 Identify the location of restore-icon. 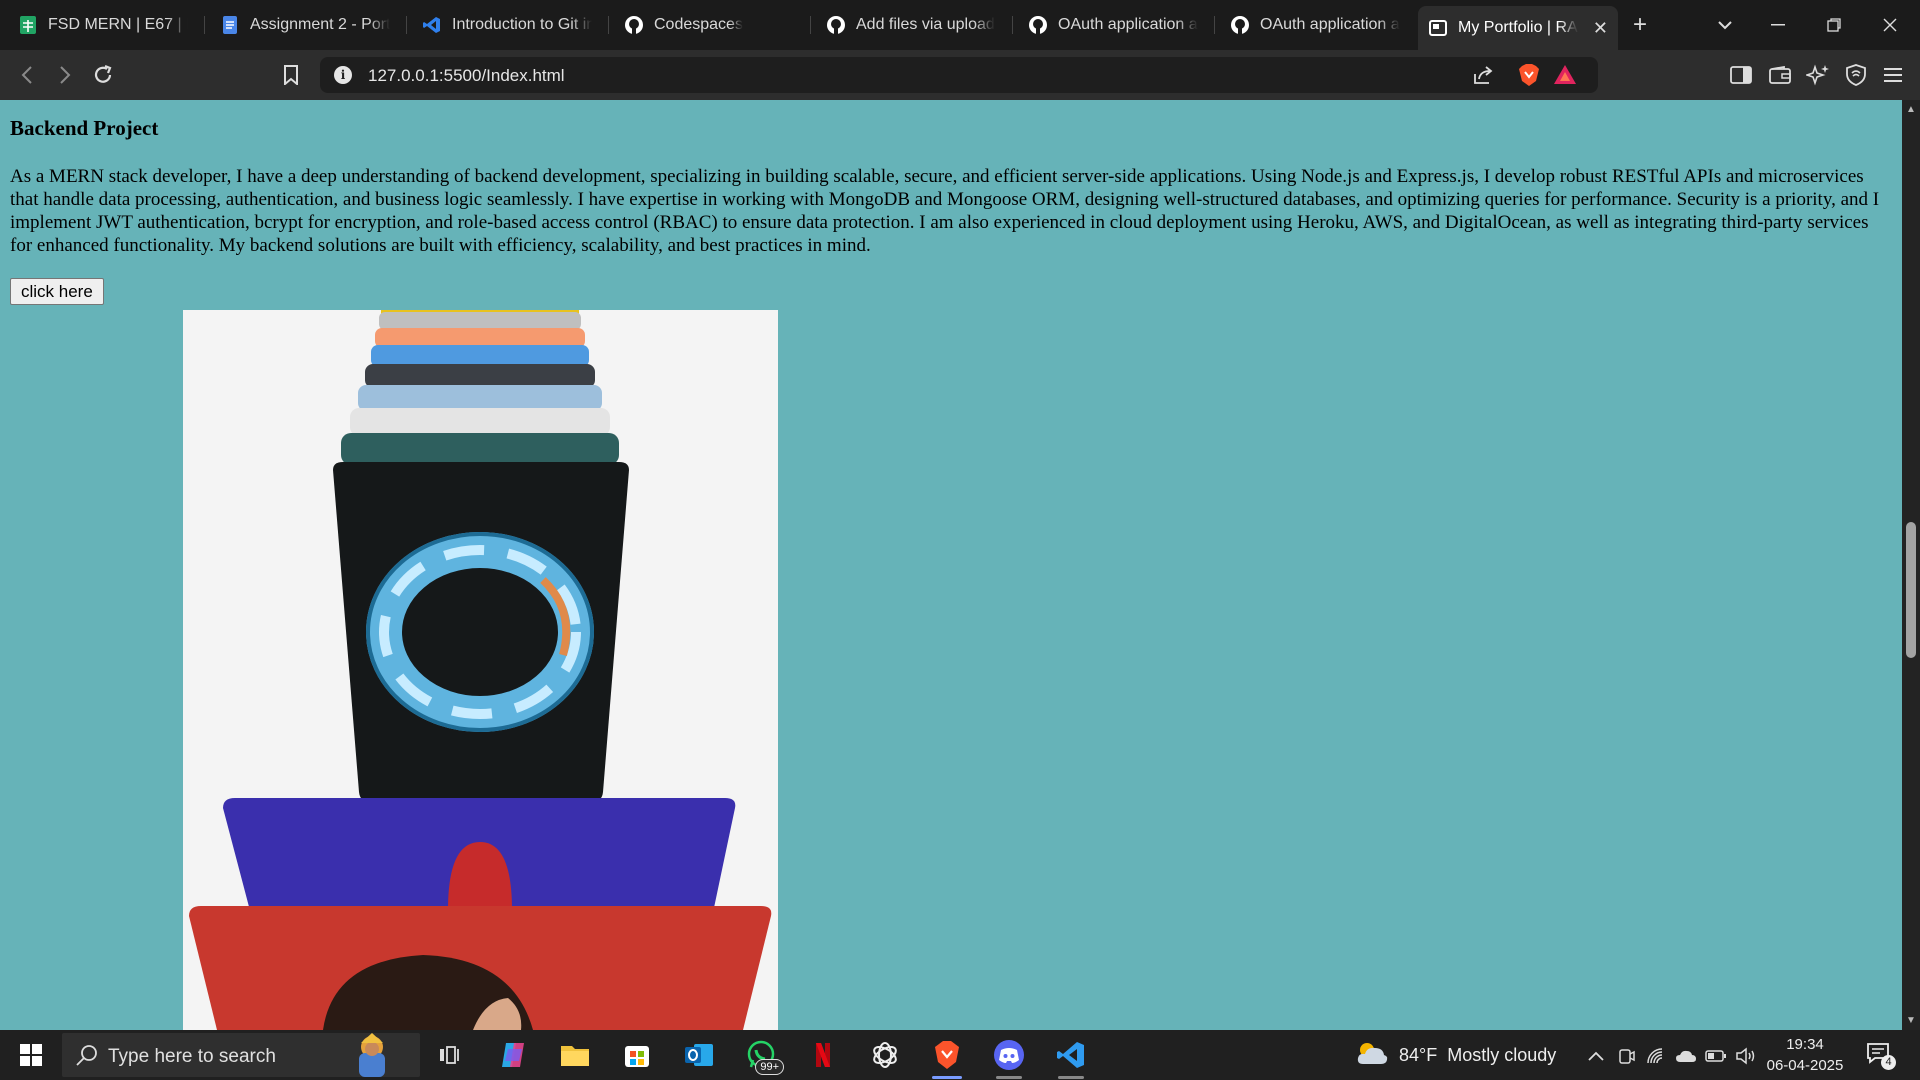
(1834, 25).